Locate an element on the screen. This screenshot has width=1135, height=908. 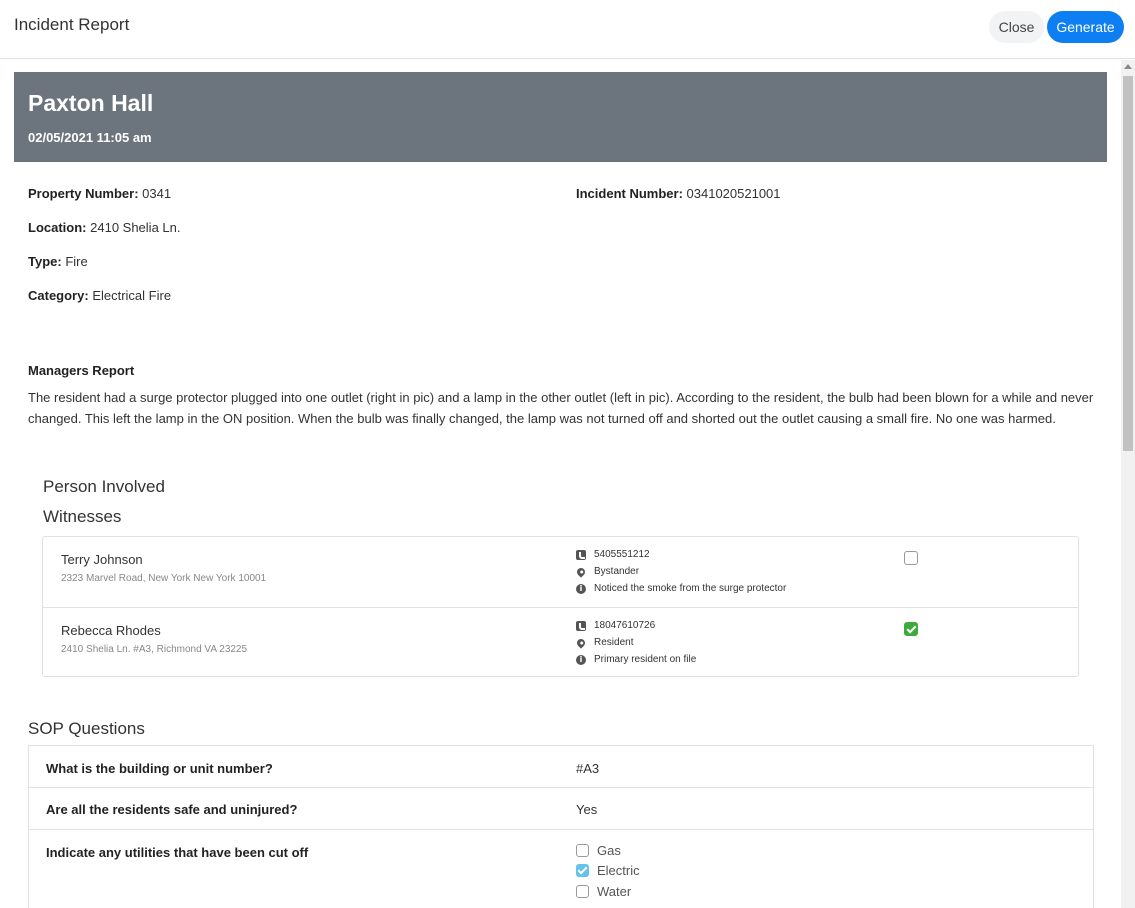
witness-phone: 5405551212 is located at coordinates (613, 554).